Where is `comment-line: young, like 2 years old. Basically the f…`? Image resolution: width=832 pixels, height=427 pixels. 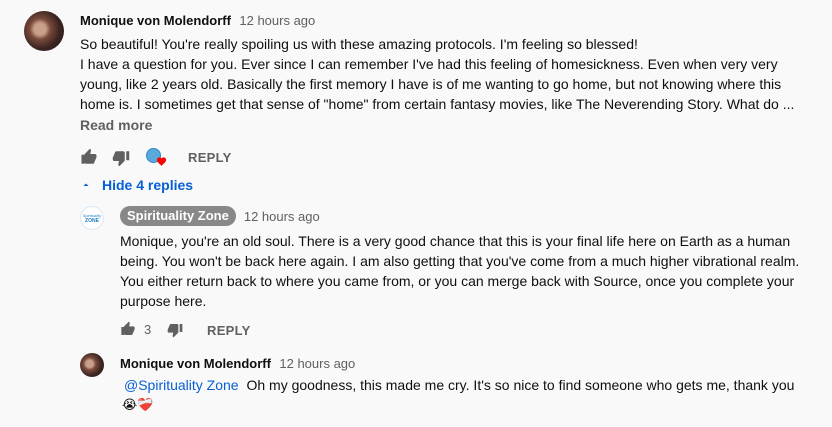 comment-line: young, like 2 years old. Basically the f… is located at coordinates (431, 84).